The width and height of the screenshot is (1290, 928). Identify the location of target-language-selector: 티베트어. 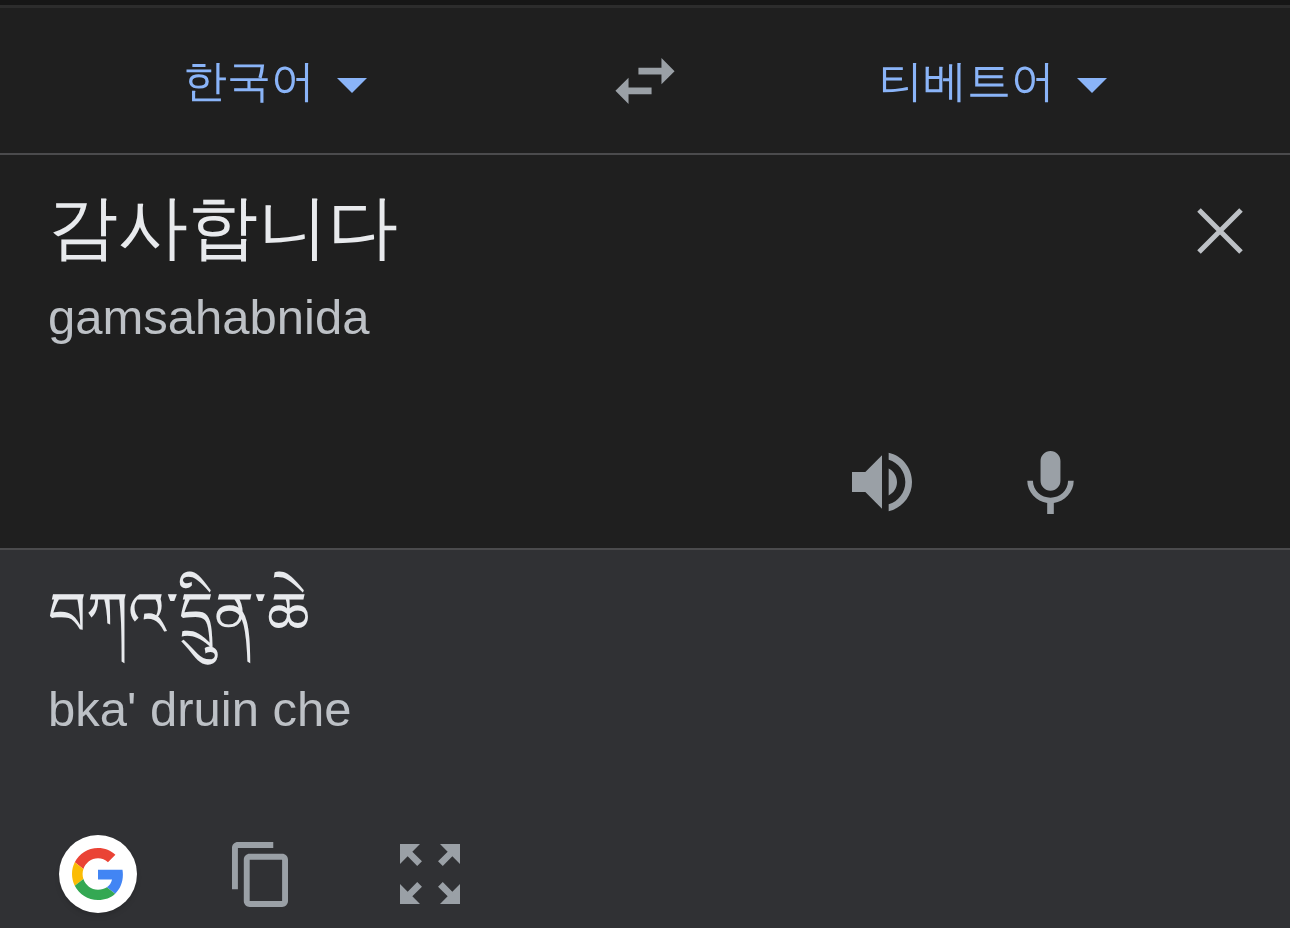
(993, 80).